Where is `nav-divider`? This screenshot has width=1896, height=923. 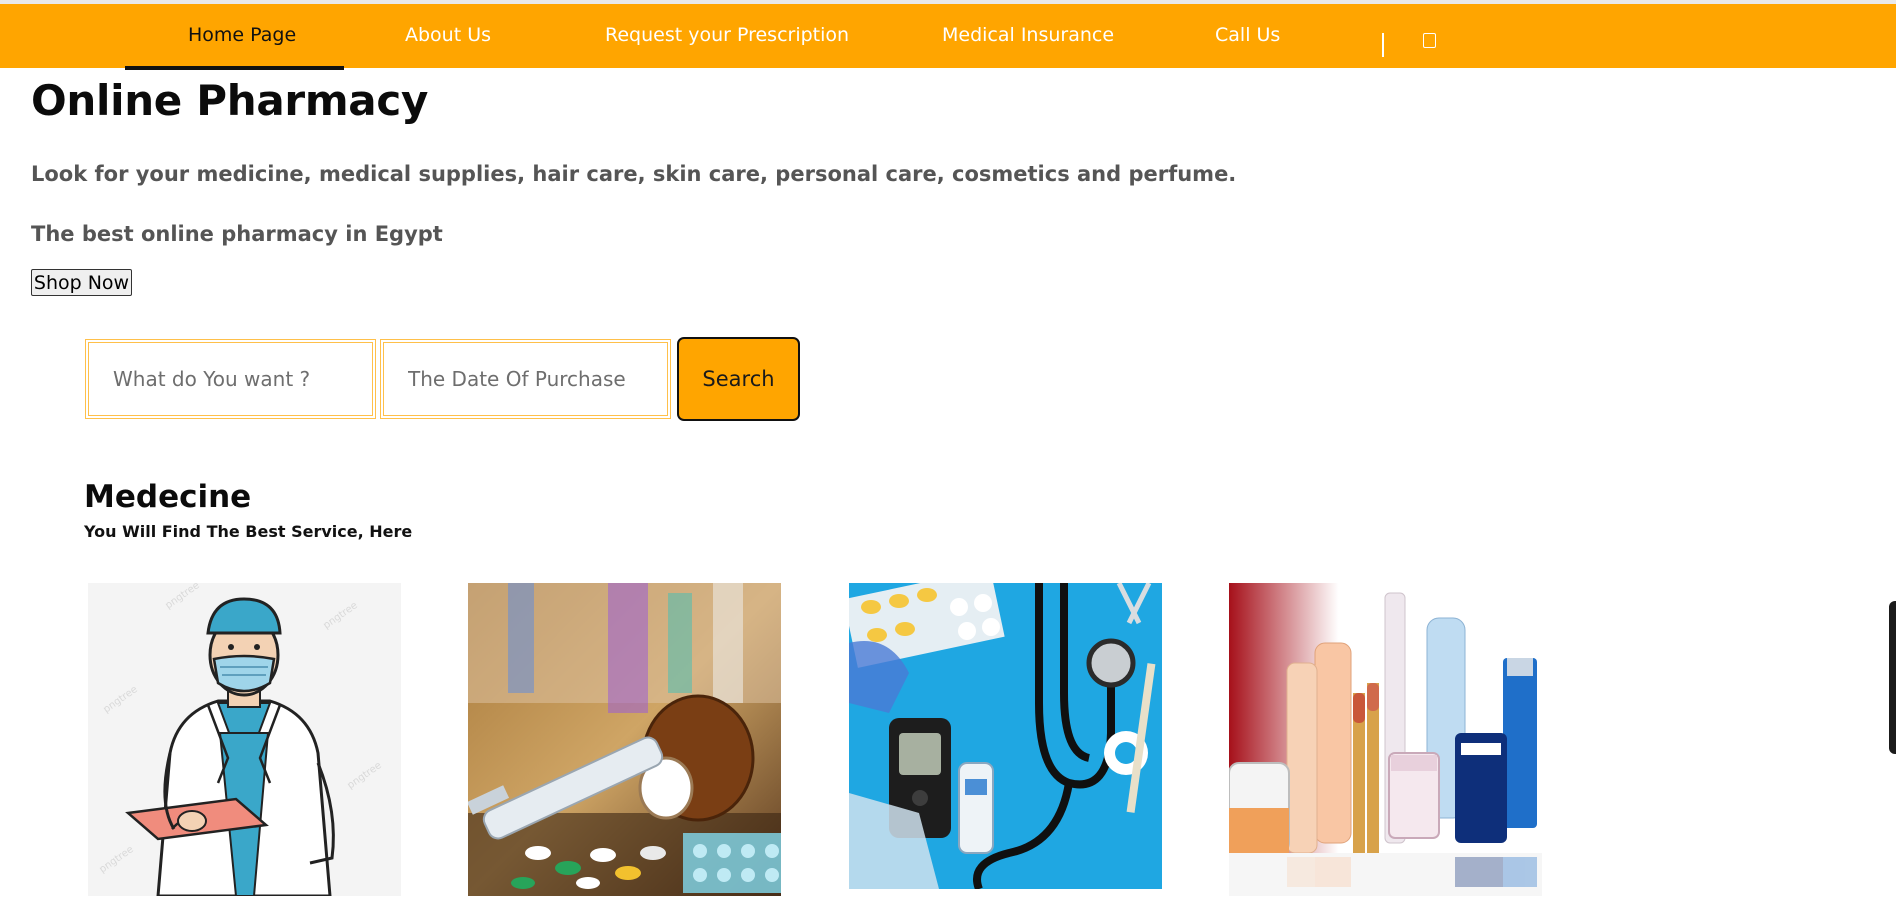
nav-divider is located at coordinates (1383, 45).